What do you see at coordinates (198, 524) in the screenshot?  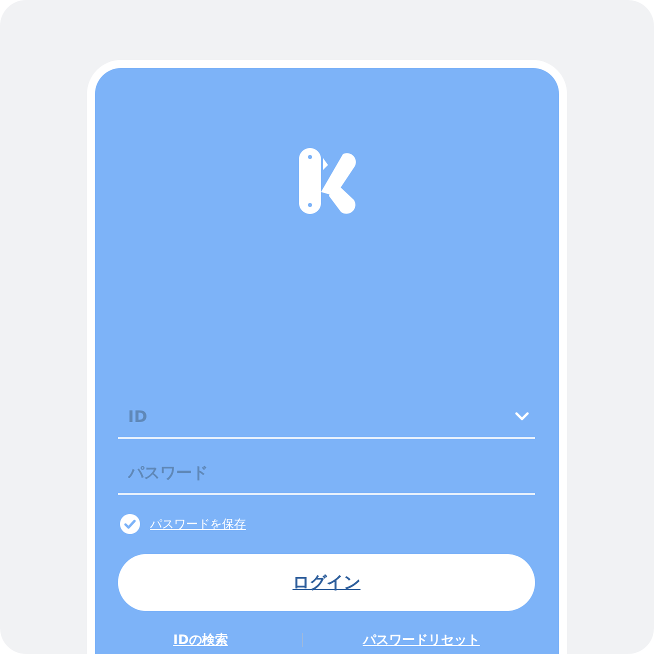 I see `remember-password-link: パスワードを保存` at bounding box center [198, 524].